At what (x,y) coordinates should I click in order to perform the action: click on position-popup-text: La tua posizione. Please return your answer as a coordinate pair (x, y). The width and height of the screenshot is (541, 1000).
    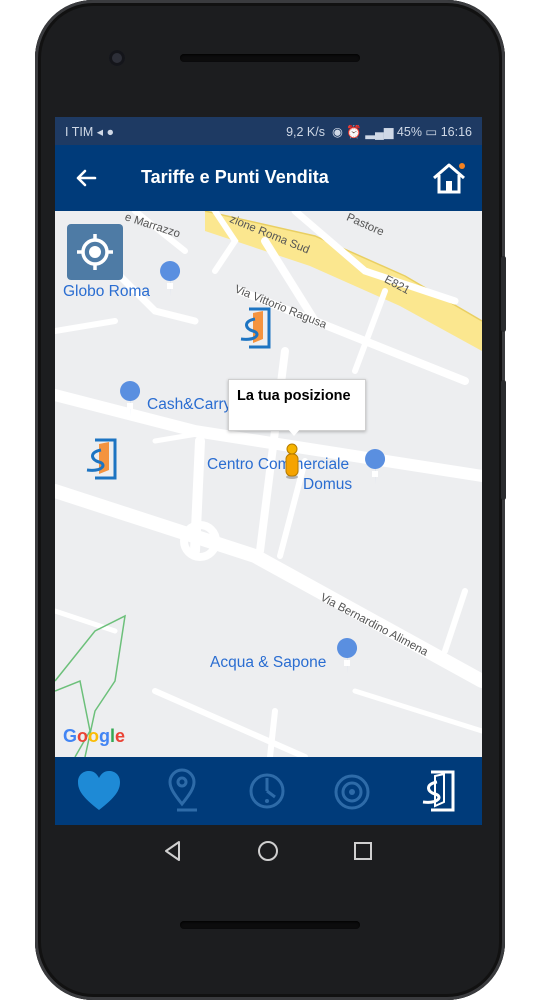
    Looking at the image, I should click on (294, 396).